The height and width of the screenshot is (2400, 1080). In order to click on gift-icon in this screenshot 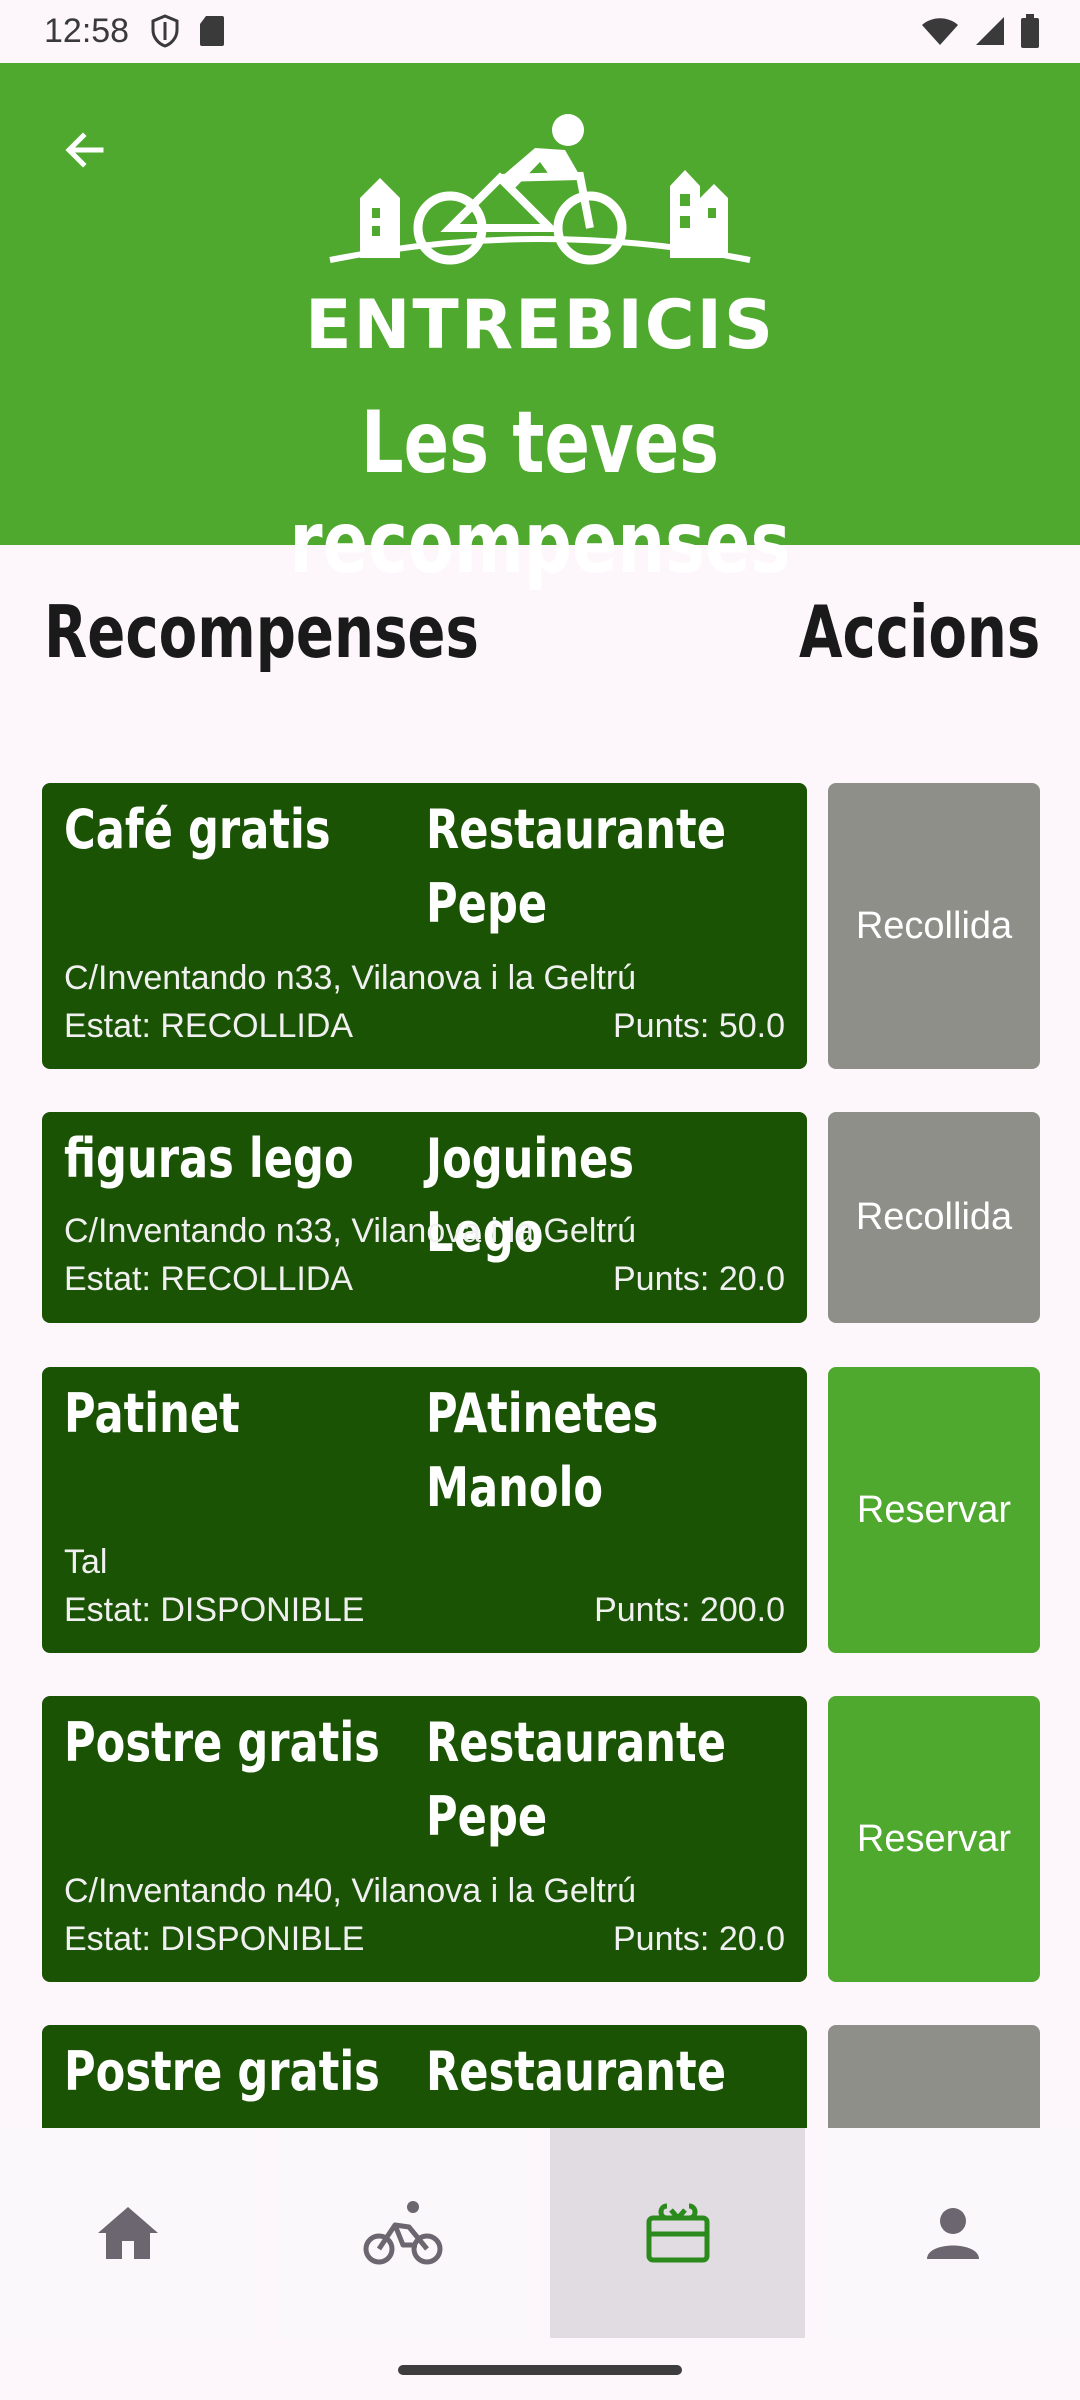, I will do `click(677, 2233)`.